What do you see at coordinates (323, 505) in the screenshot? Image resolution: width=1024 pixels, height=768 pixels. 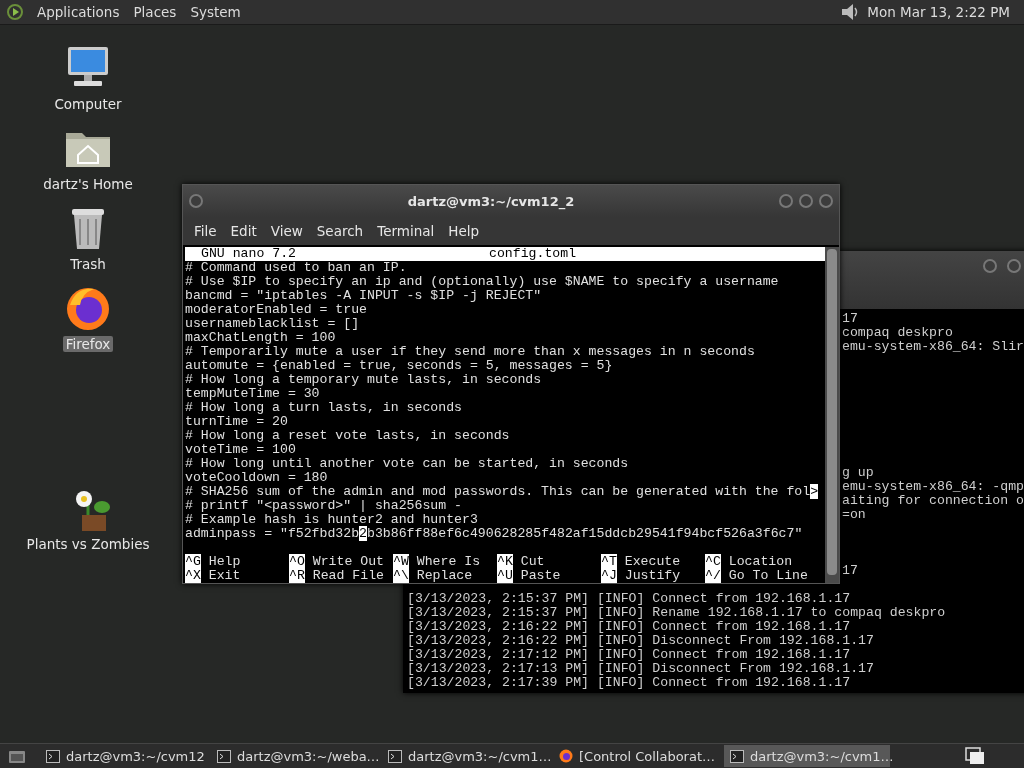 I see `code-line: # printf "<password>" | sha256sum -` at bounding box center [323, 505].